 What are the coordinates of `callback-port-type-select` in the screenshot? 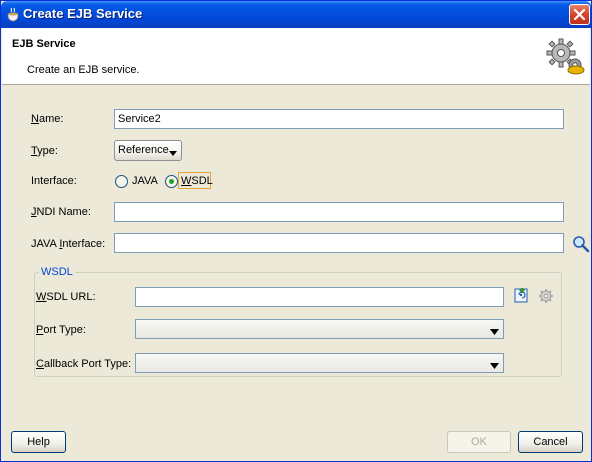 It's located at (319, 363).